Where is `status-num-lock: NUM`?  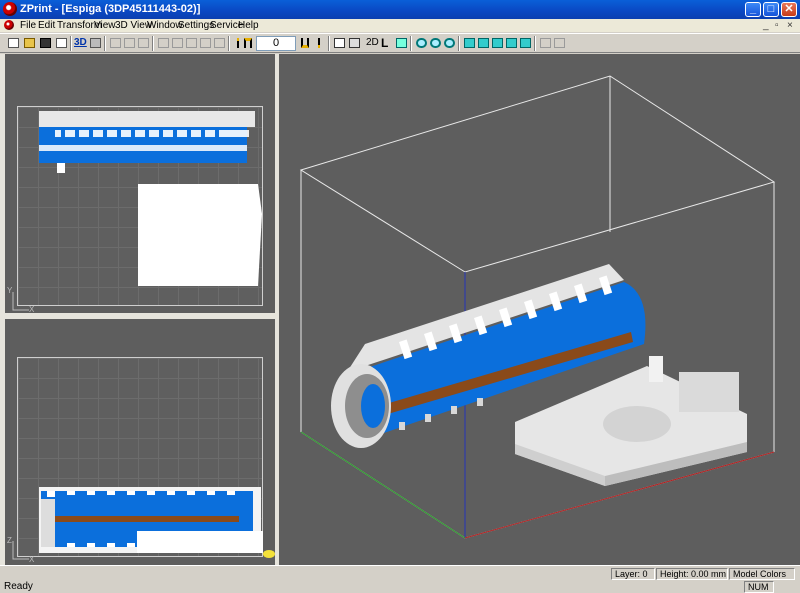 status-num-lock: NUM is located at coordinates (759, 587).